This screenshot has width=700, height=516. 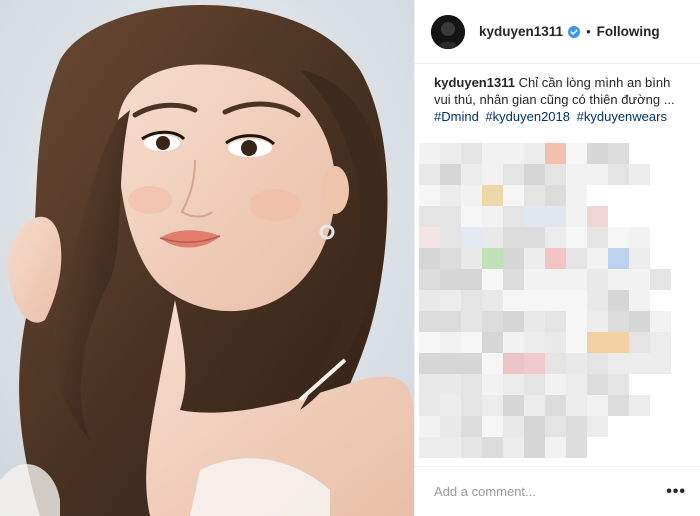 What do you see at coordinates (527, 116) in the screenshot?
I see `hashtag-link: #kyduyen2018` at bounding box center [527, 116].